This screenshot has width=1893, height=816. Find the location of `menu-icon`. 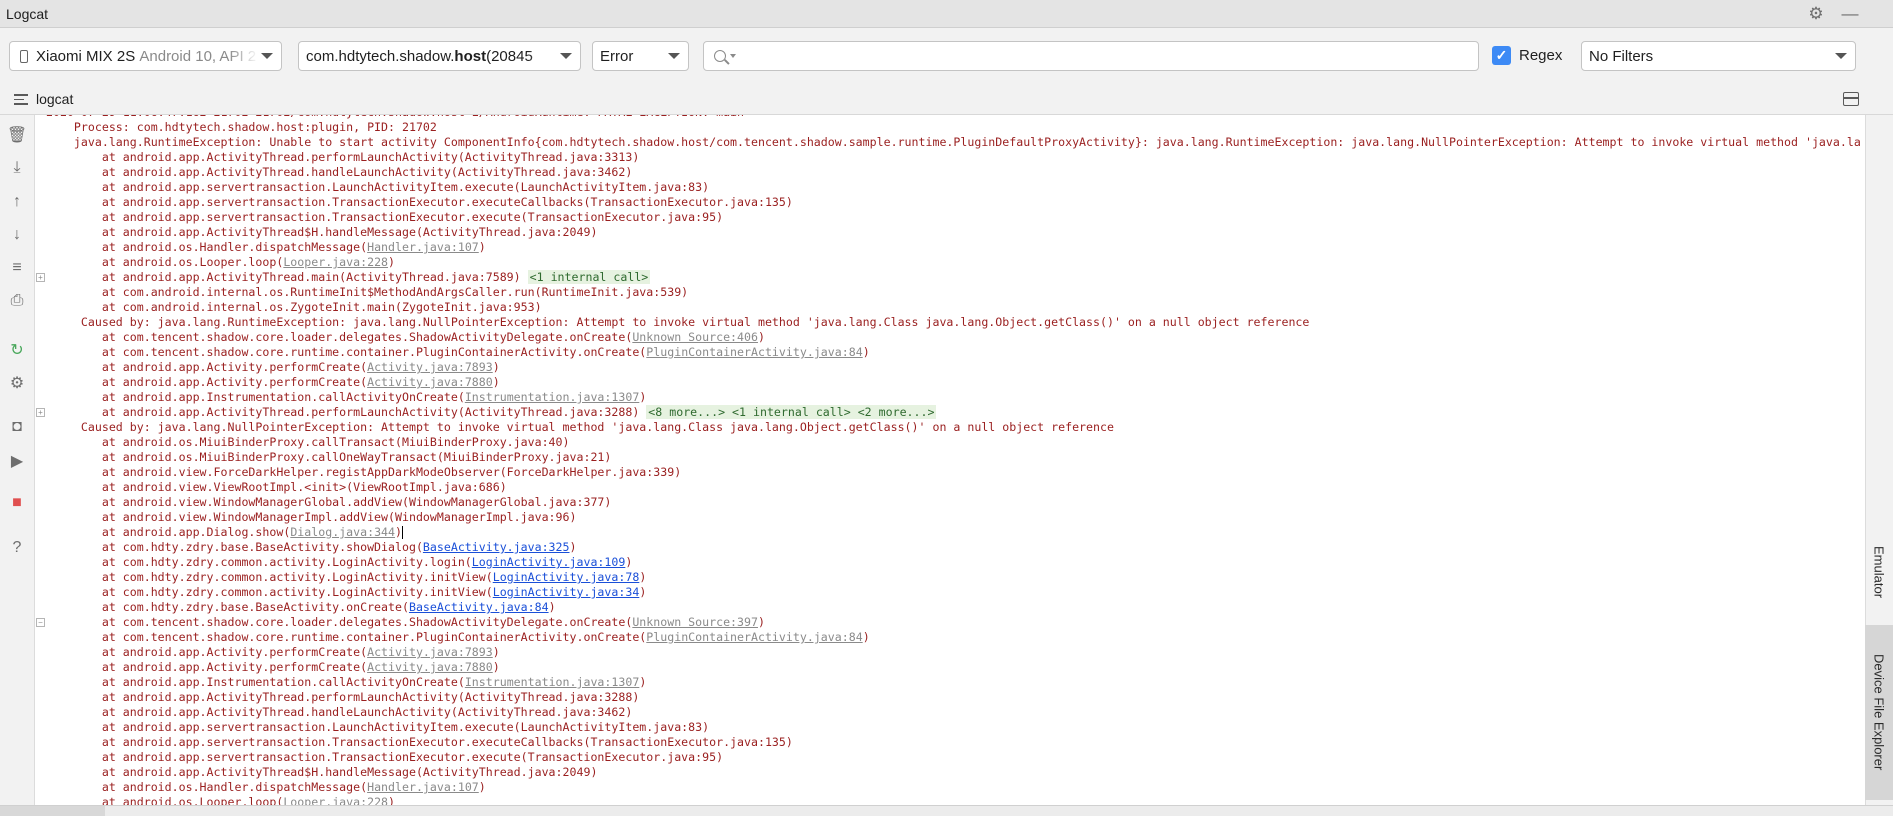

menu-icon is located at coordinates (21, 99).